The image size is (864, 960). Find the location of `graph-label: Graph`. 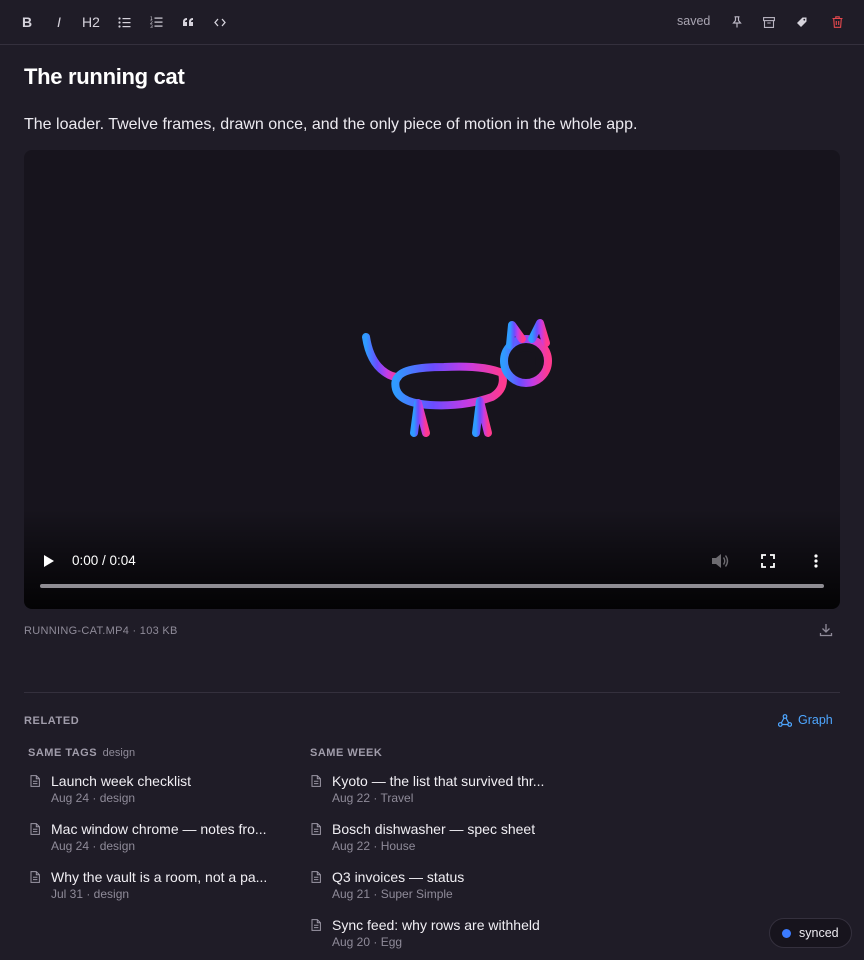

graph-label: Graph is located at coordinates (815, 720).